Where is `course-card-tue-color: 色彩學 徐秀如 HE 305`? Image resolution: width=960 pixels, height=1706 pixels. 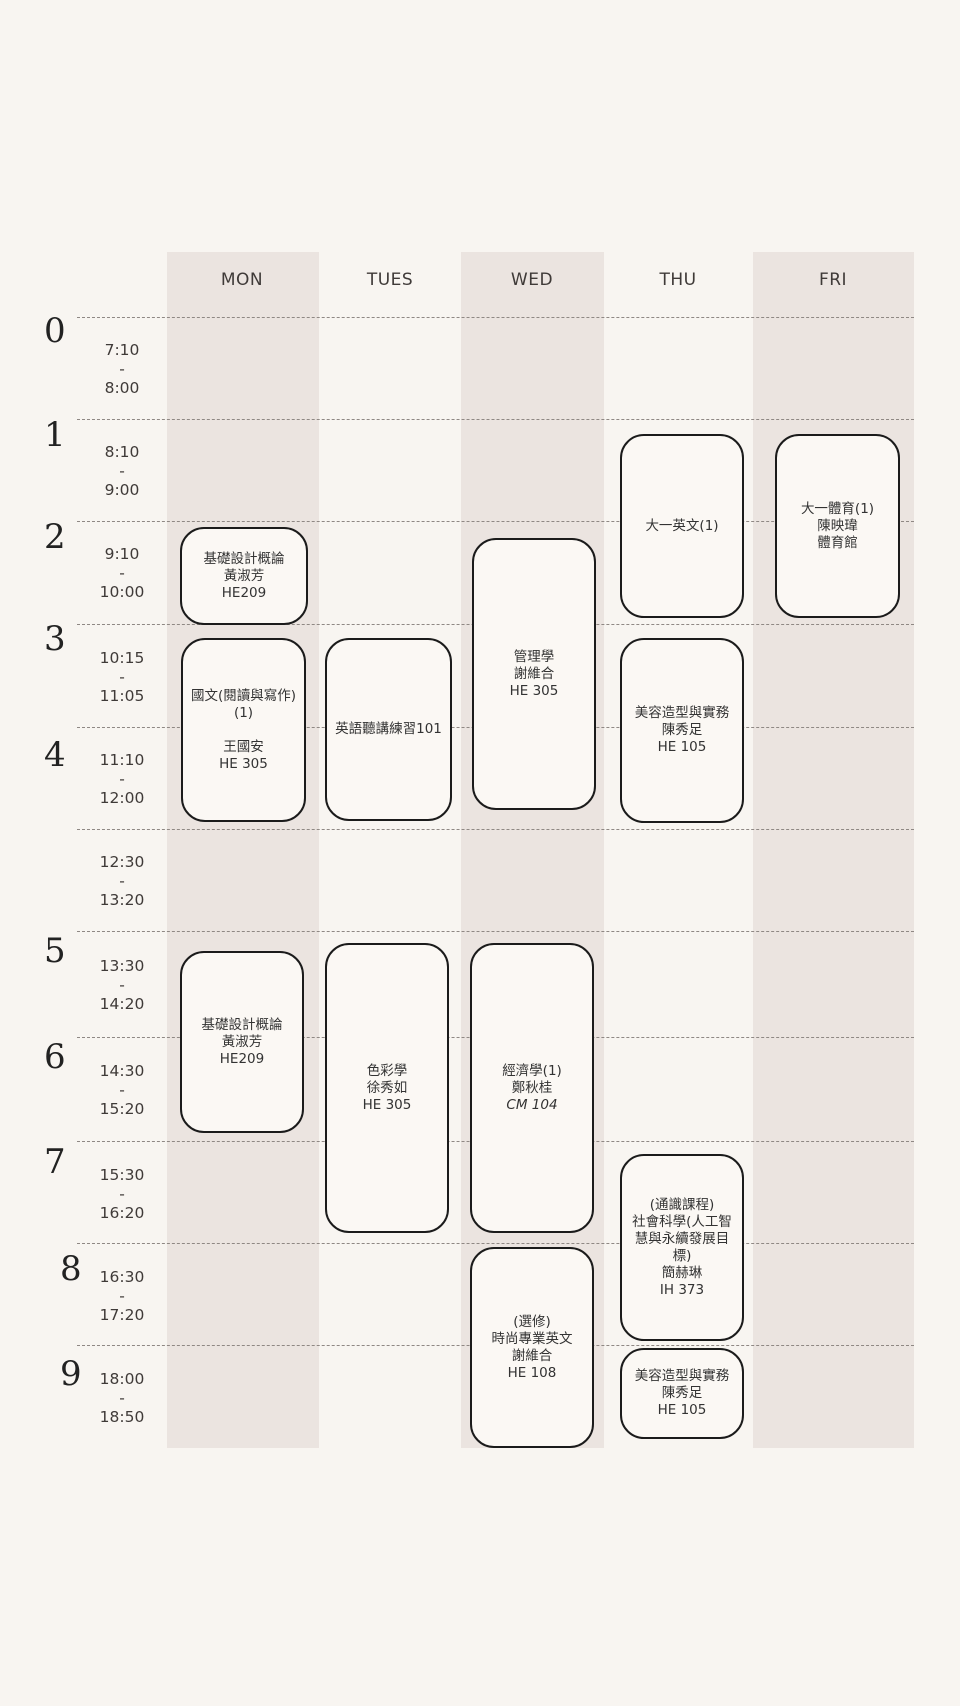
course-card-tue-color: 色彩學 徐秀如 HE 305 is located at coordinates (387, 1088).